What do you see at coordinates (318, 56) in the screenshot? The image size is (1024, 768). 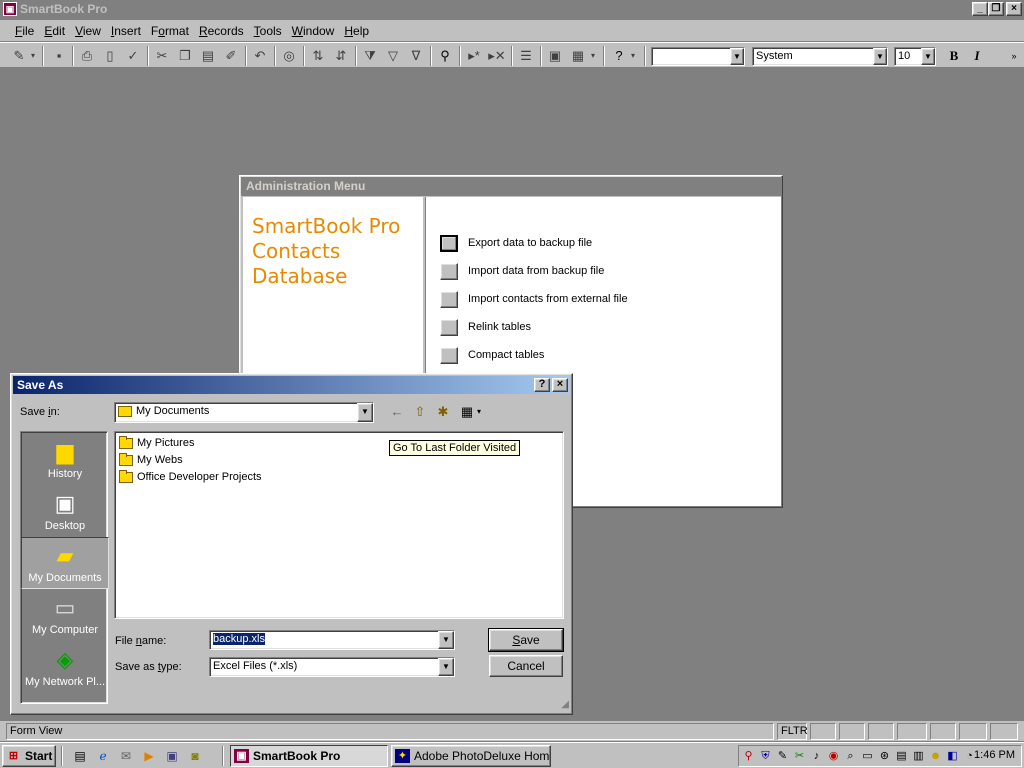 I see `sort-ascending-icon: ⇅` at bounding box center [318, 56].